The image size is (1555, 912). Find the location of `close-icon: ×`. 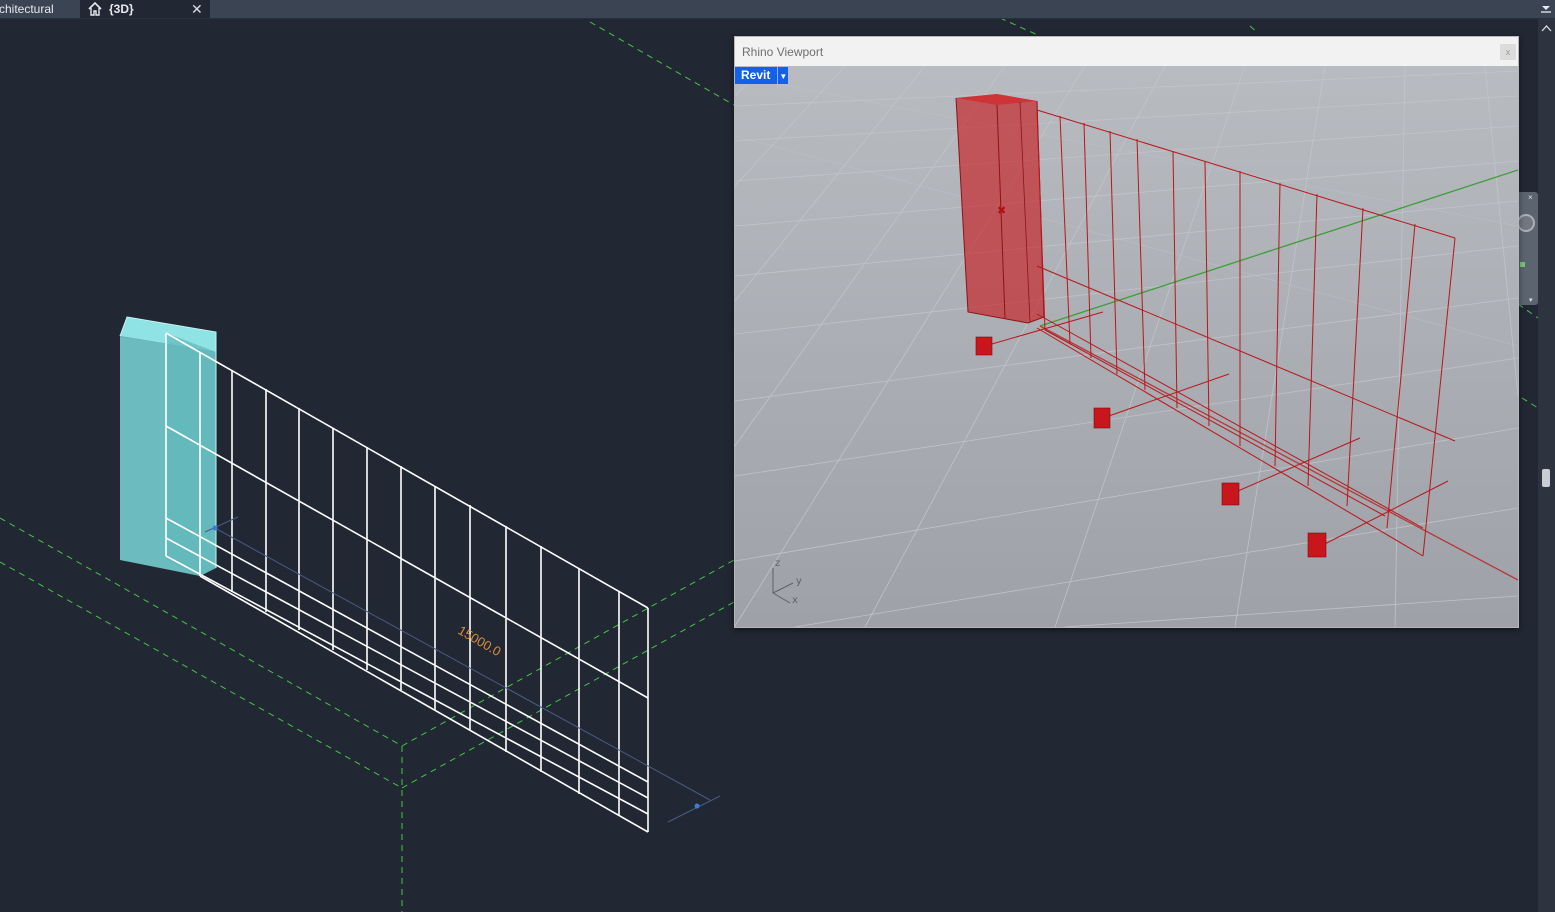

close-icon: × is located at coordinates (1530, 197).